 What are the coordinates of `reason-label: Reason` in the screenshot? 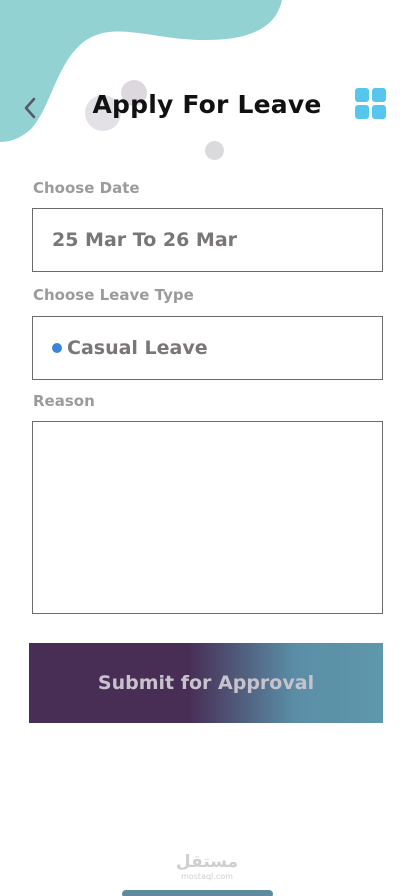 It's located at (64, 401).